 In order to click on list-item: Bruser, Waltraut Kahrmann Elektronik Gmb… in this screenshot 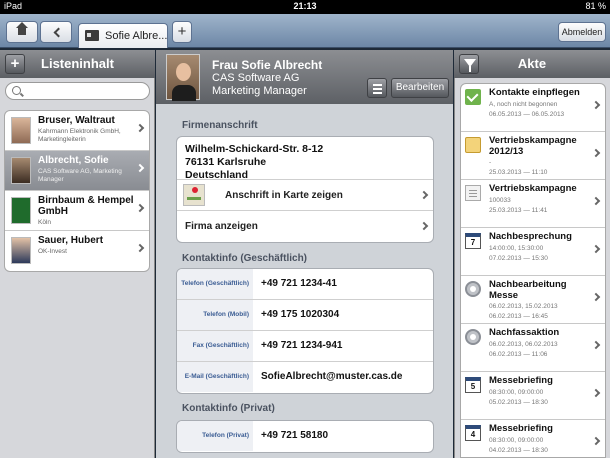, I will do `click(77, 131)`.